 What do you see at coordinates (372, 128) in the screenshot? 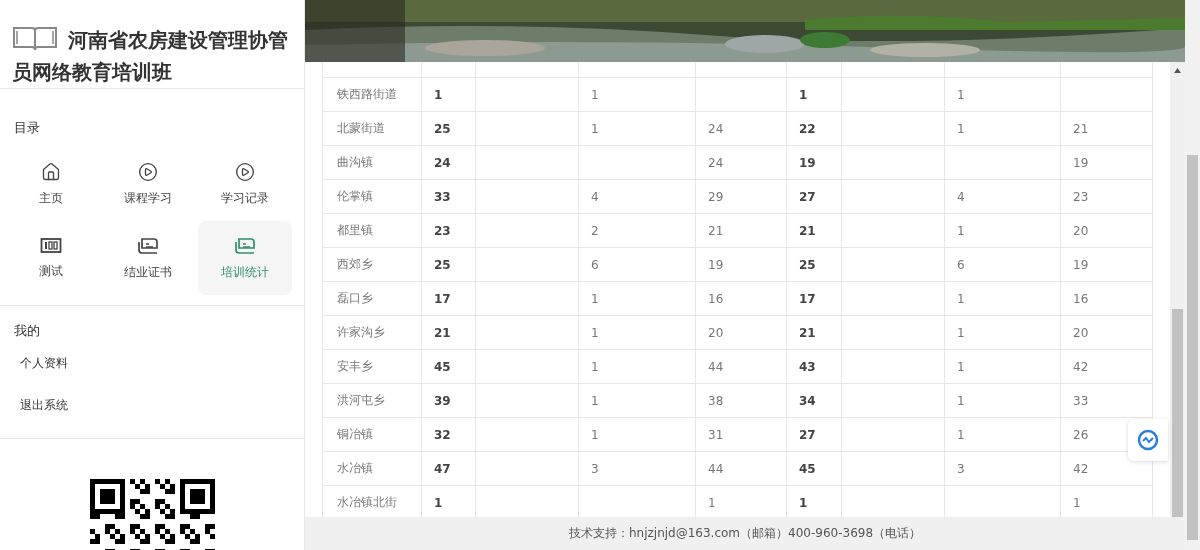
I see `table-cell: 北蒙街道` at bounding box center [372, 128].